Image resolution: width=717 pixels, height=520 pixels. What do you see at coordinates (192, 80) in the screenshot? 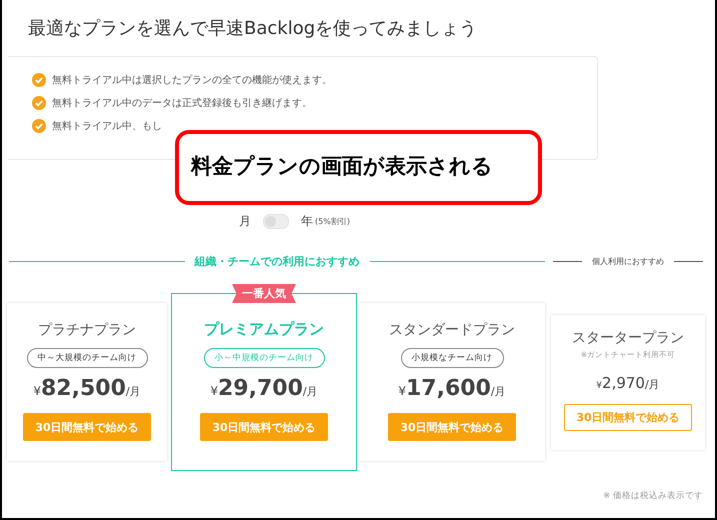
I see `benefit-text: 無料トライアル中は選択したプランの全ての機能が使えます。` at bounding box center [192, 80].